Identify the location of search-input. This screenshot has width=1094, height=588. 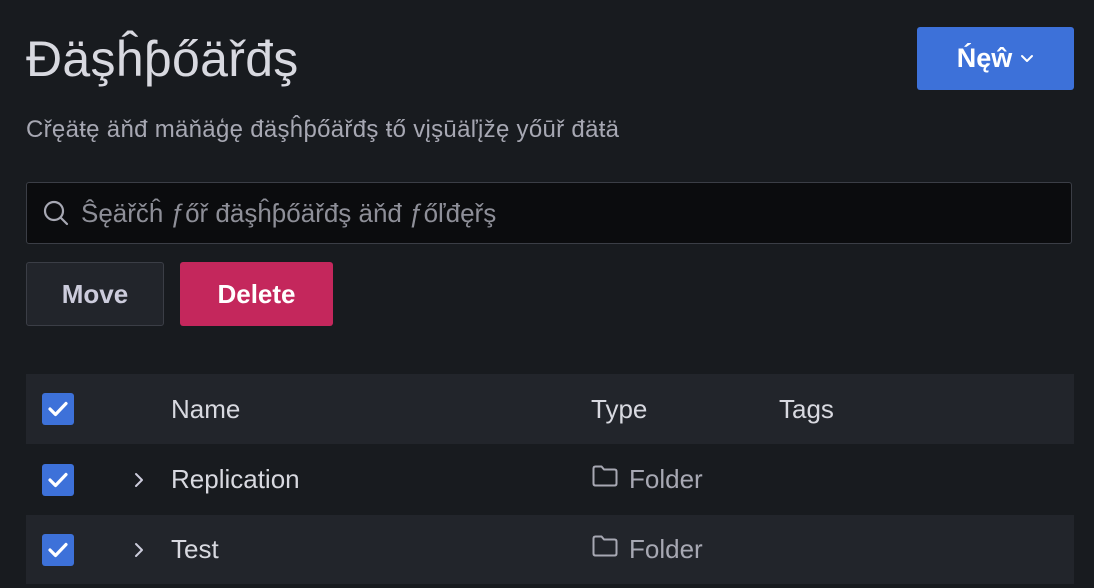
(576, 213).